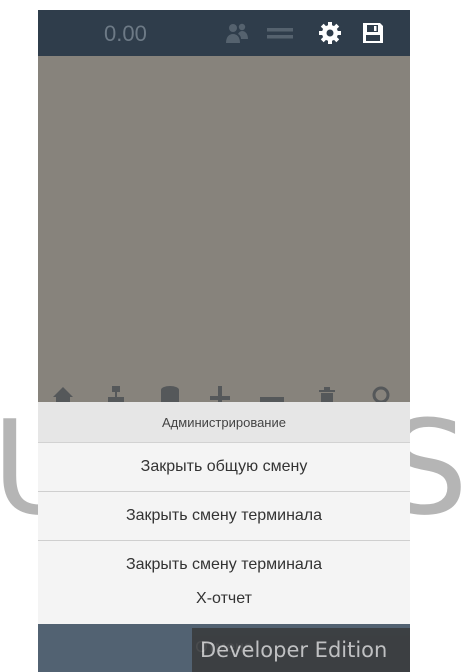 The height and width of the screenshot is (672, 466). Describe the element at coordinates (224, 516) in the screenshot. I see `close-terminal-shift-button: Закрыть смену терминала` at that location.